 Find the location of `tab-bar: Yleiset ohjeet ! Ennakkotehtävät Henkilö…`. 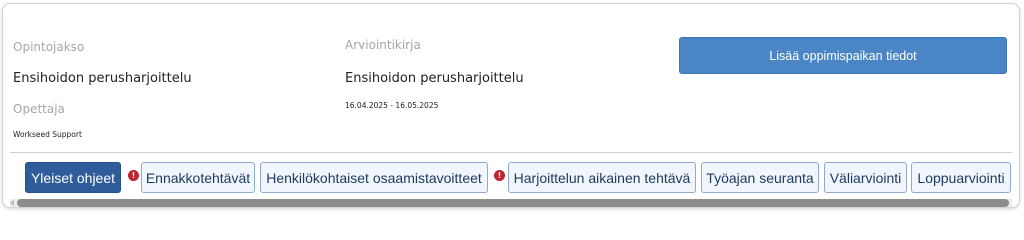

tab-bar: Yleiset ohjeet ! Ennakkotehtävät Henkilö… is located at coordinates (521, 177).